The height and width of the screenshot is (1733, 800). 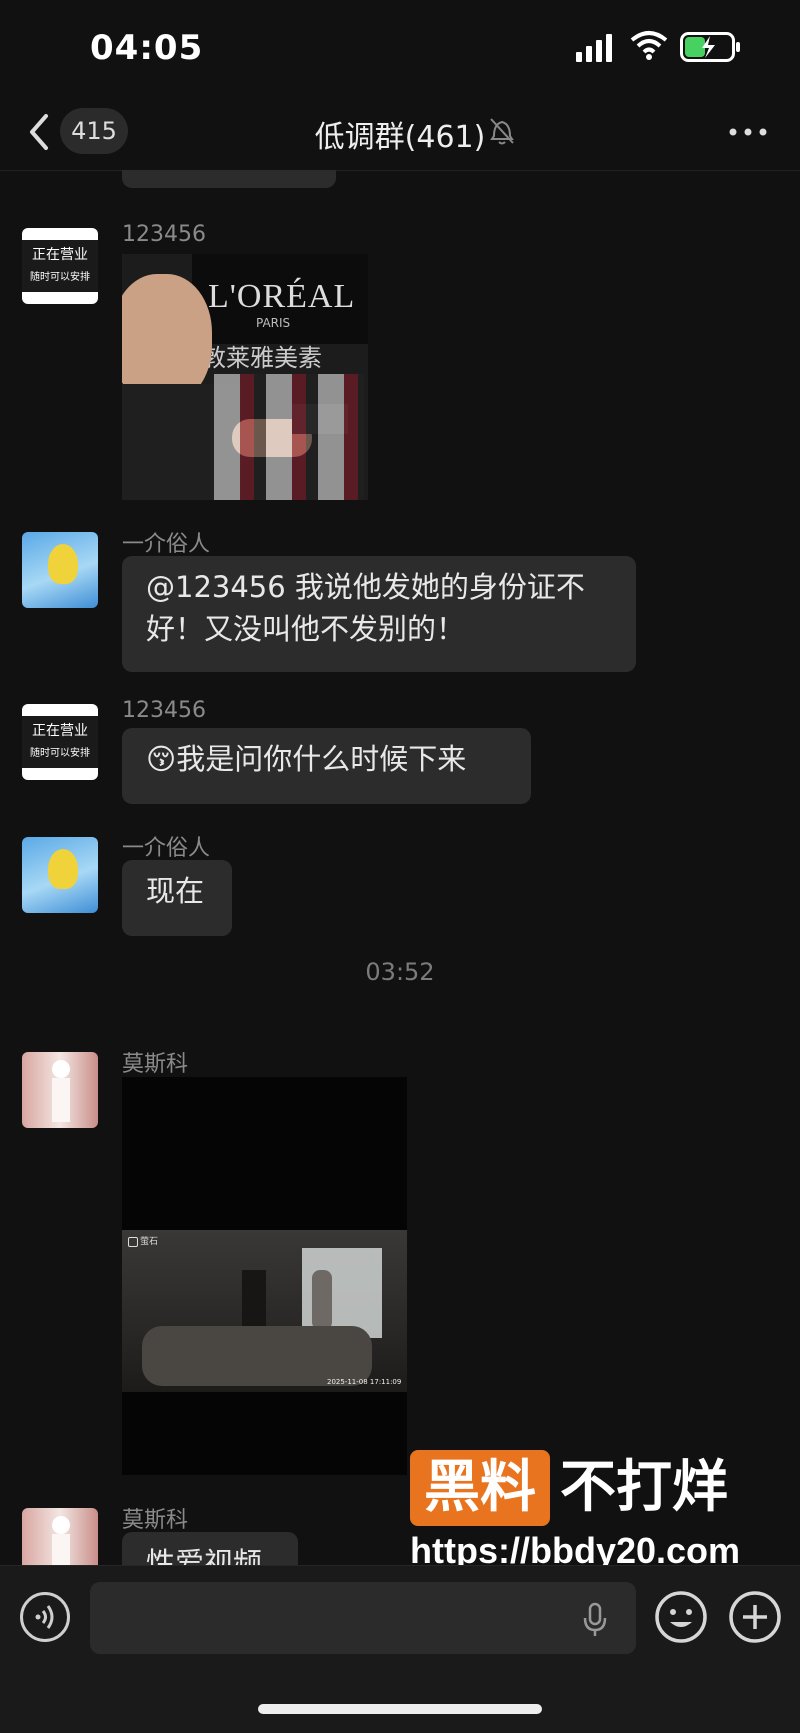 What do you see at coordinates (400, 972) in the screenshot?
I see `time-divider: 03:52` at bounding box center [400, 972].